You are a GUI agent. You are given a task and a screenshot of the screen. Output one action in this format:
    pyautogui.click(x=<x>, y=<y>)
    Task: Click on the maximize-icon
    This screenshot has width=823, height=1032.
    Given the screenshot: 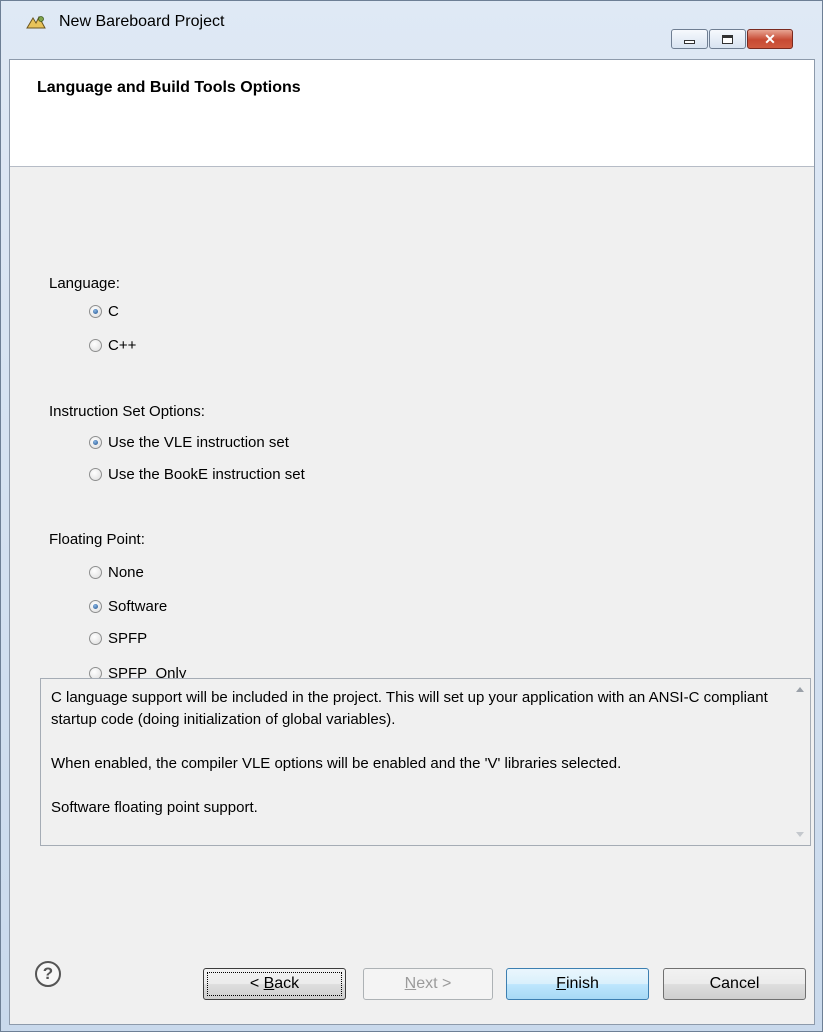 What is the action you would take?
    pyautogui.click(x=727, y=39)
    